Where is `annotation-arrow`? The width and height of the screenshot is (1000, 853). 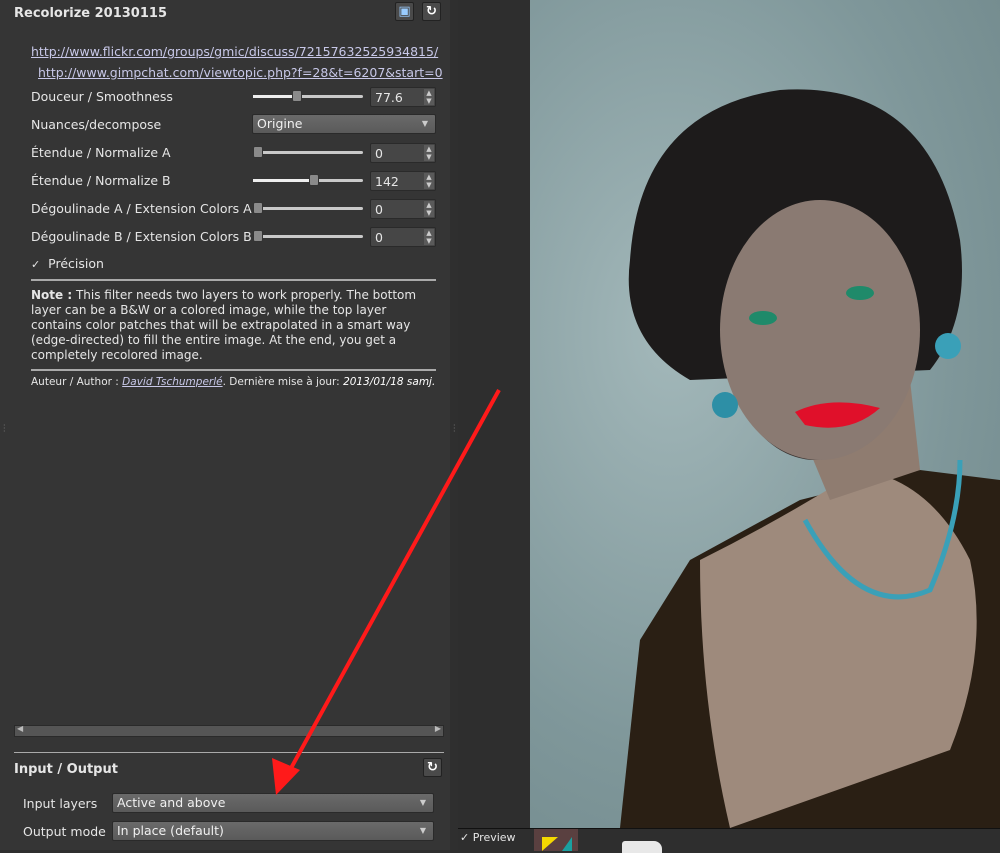
annotation-arrow is located at coordinates (386, 592).